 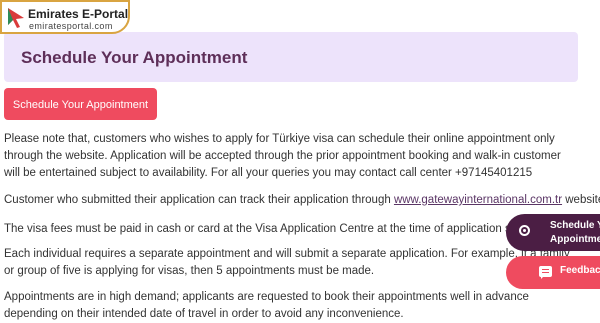 What do you see at coordinates (80, 104) in the screenshot?
I see `schedule-appointment-button: Schedule Your Appointment` at bounding box center [80, 104].